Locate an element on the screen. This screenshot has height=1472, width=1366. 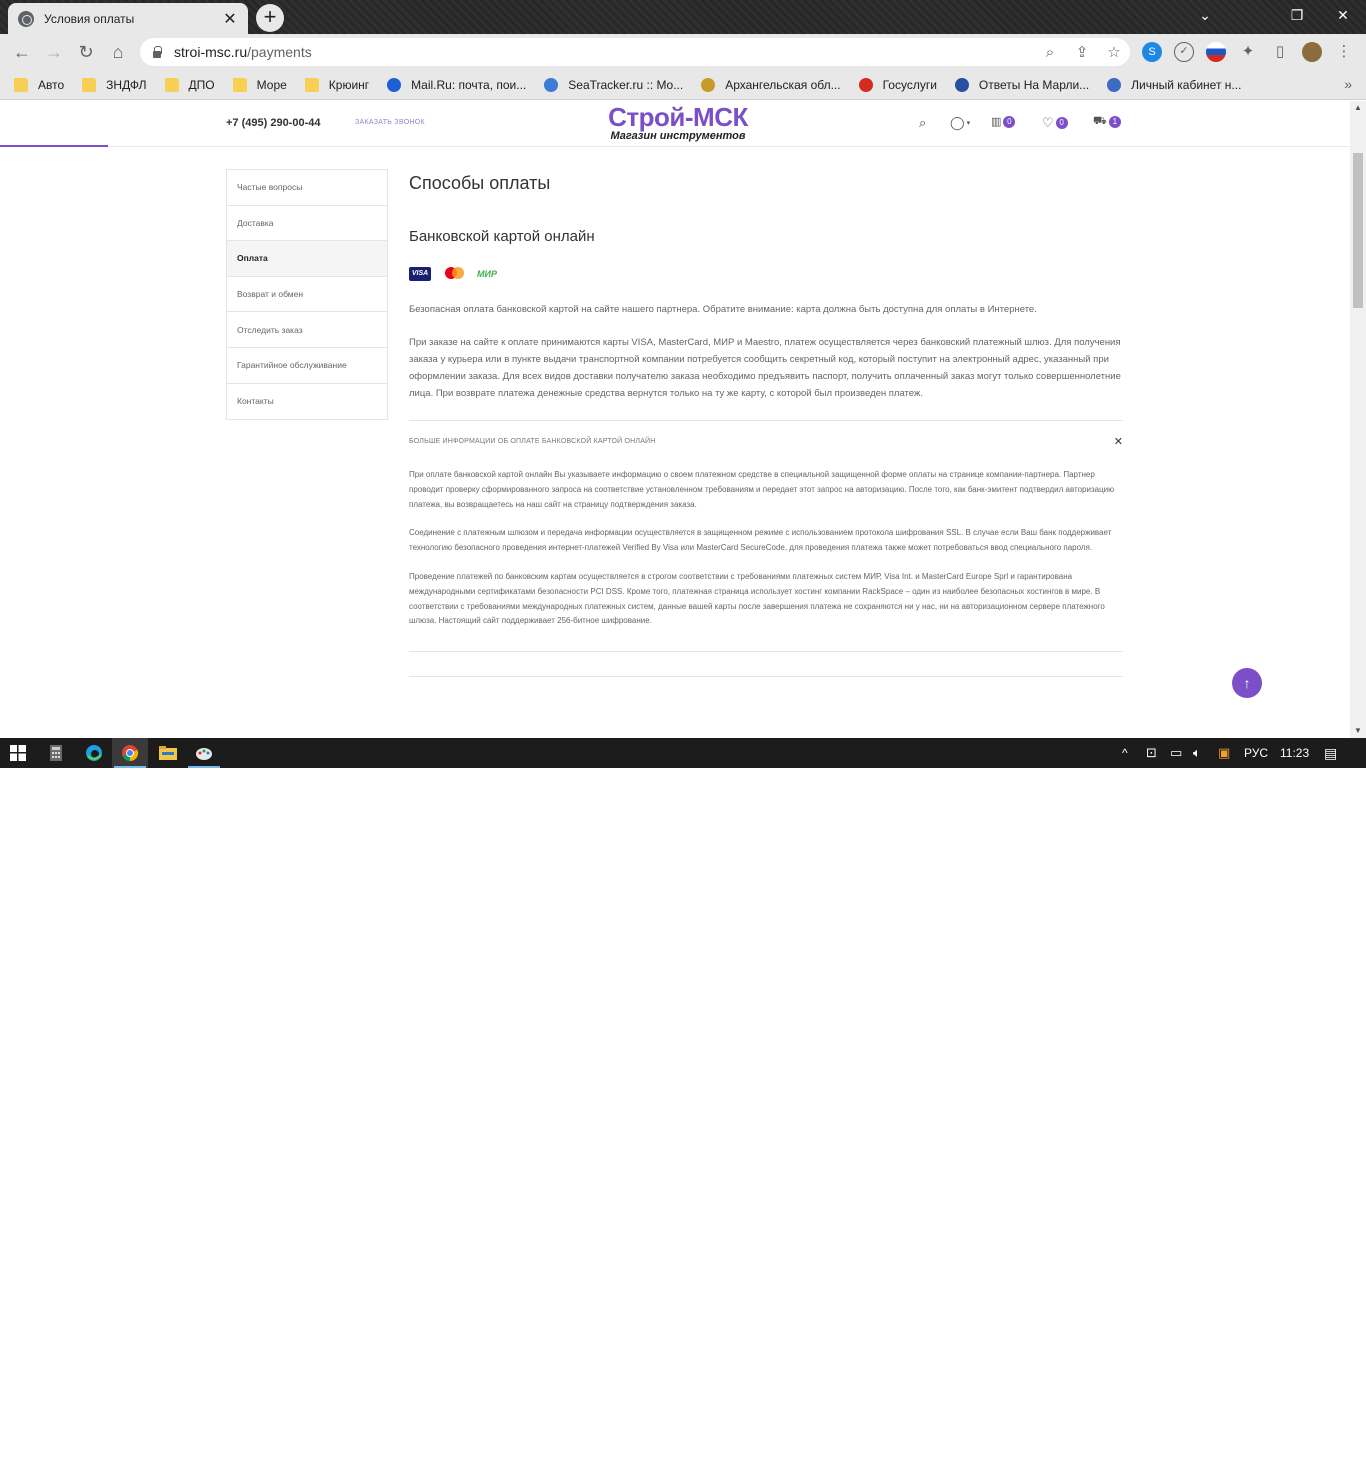
home-icon: ⌂ is located at coordinates (118, 52).